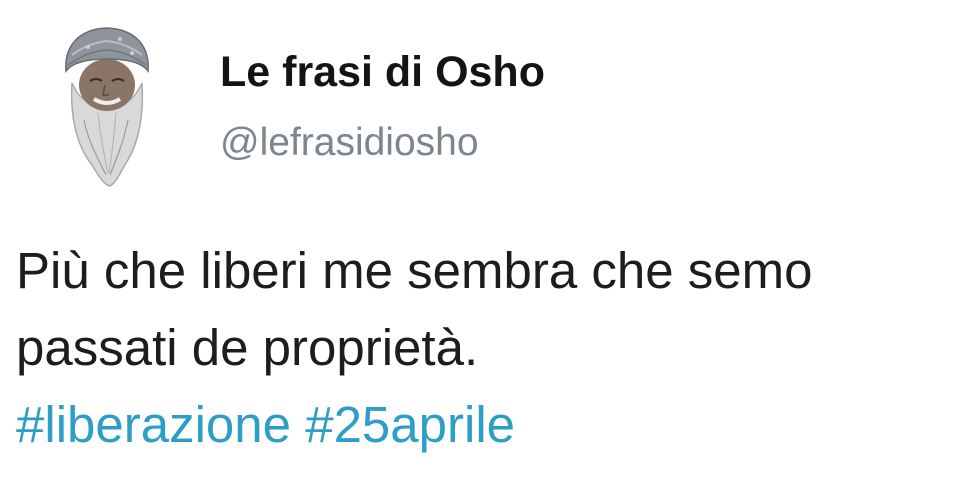  I want to click on tweet-line-2: passati de proprietà., so click(247, 347).